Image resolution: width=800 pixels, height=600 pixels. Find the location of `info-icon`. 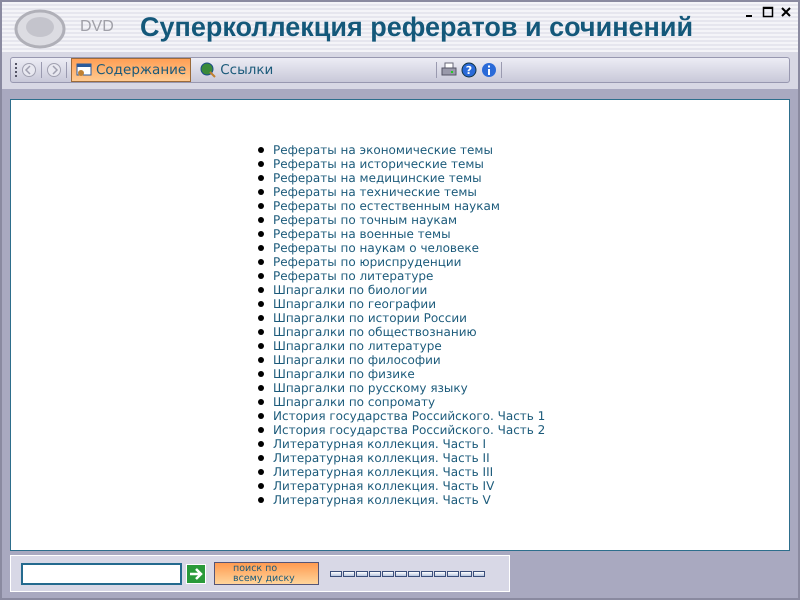

info-icon is located at coordinates (489, 70).